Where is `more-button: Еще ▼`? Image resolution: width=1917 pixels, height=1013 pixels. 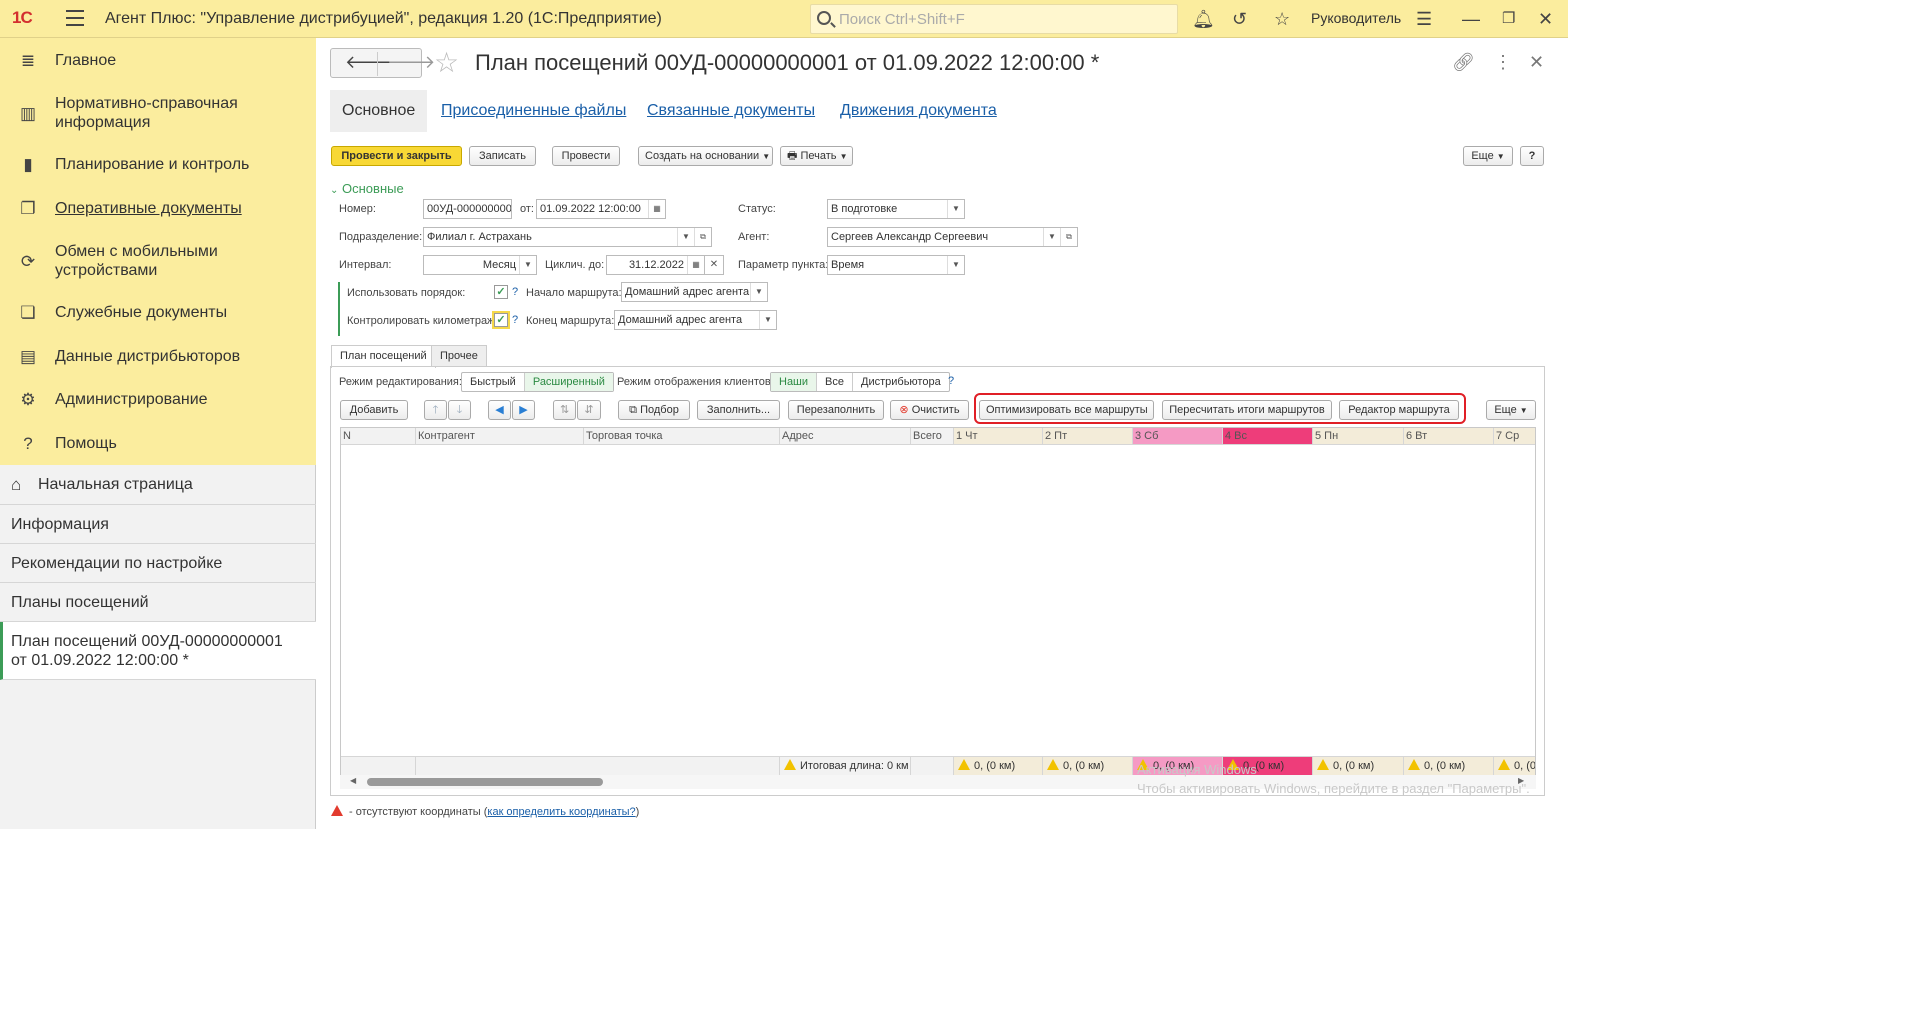 more-button: Еще ▼ is located at coordinates (1488, 156).